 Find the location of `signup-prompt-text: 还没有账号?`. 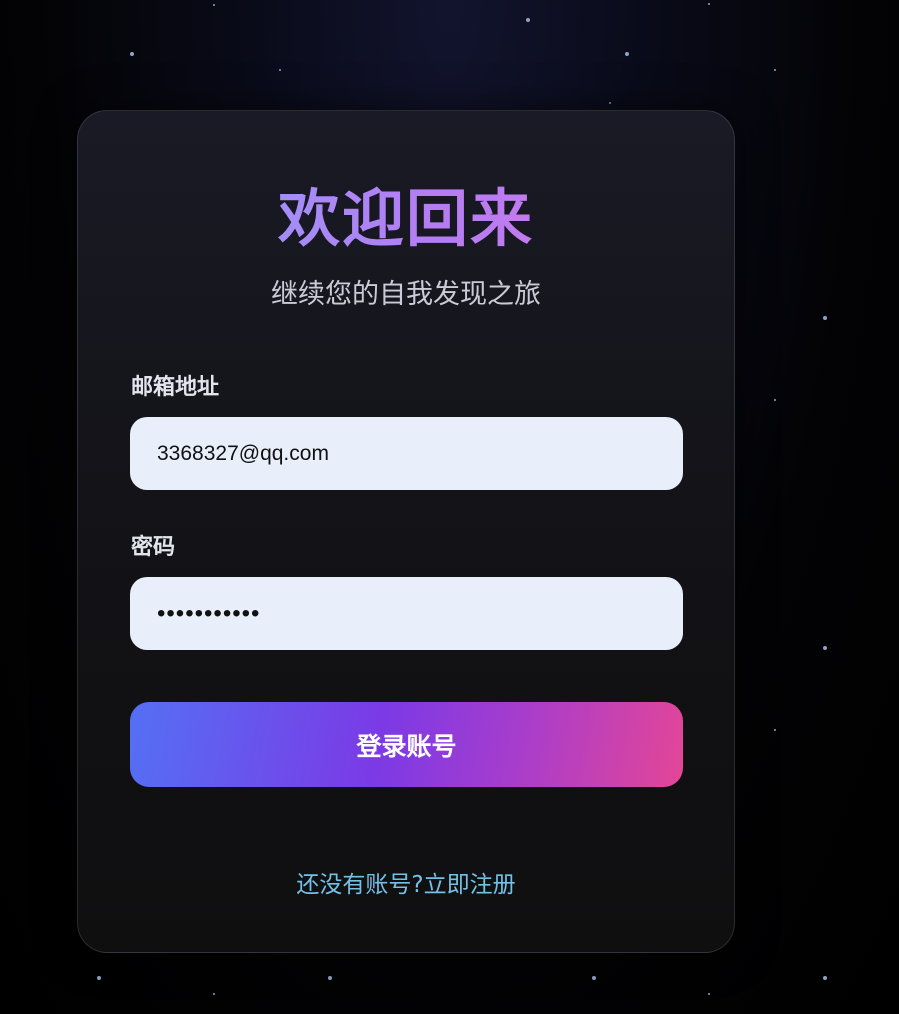

signup-prompt-text: 还没有账号? is located at coordinates (360, 885).